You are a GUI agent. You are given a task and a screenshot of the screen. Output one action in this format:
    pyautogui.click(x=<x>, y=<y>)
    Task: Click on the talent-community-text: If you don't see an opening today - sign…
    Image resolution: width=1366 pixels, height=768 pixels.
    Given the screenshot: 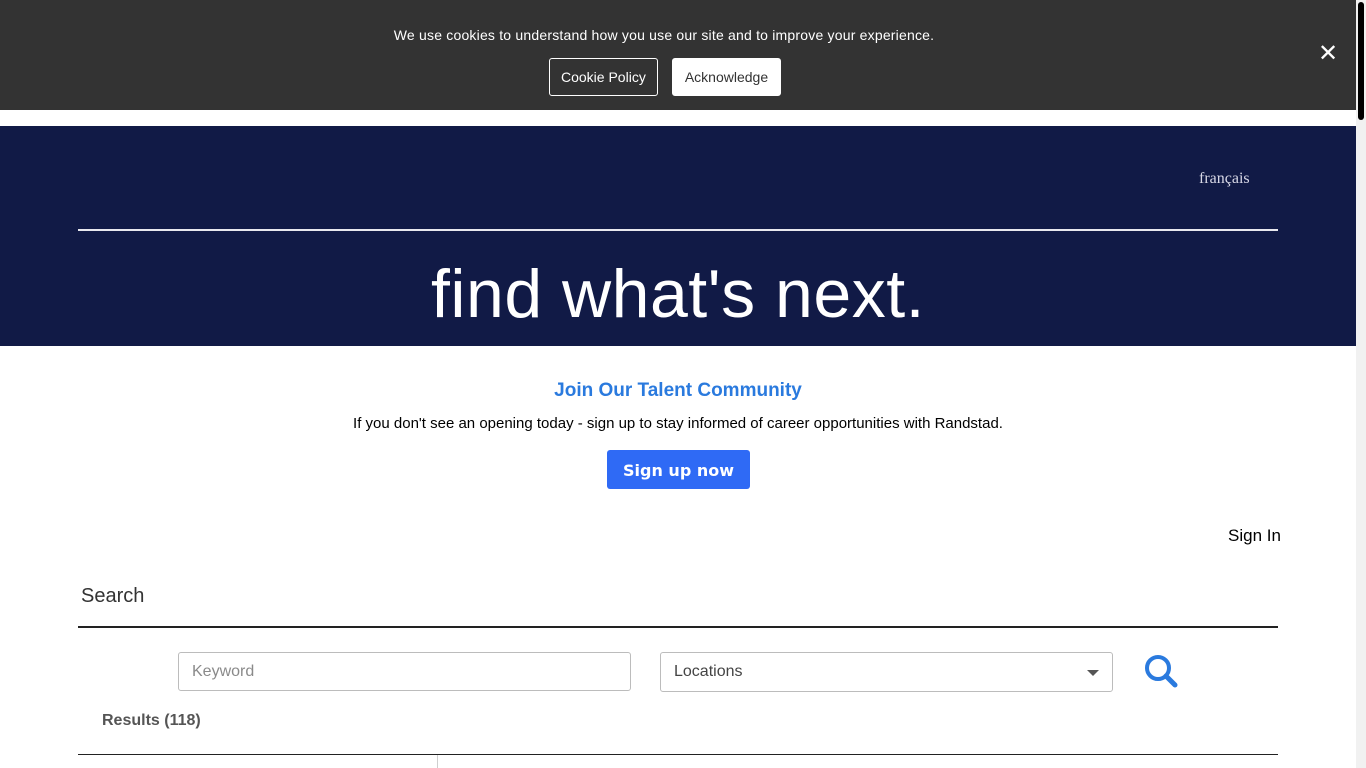 What is the action you would take?
    pyautogui.click(x=678, y=423)
    